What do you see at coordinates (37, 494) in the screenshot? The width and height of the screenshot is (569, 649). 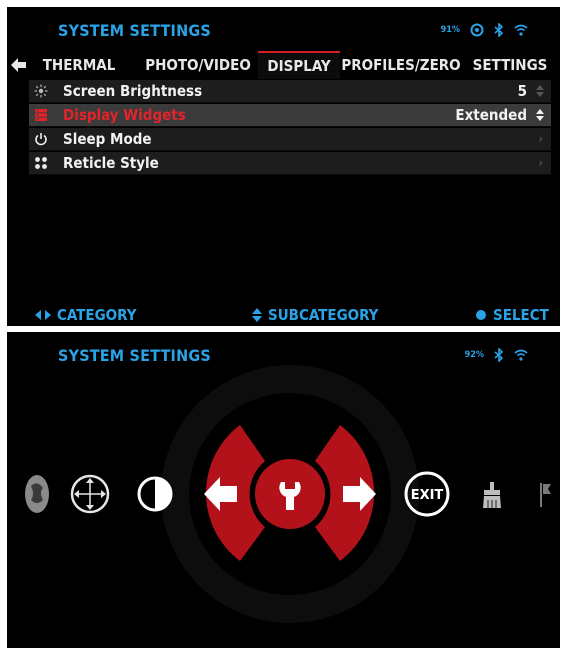 I see `palette-icon` at bounding box center [37, 494].